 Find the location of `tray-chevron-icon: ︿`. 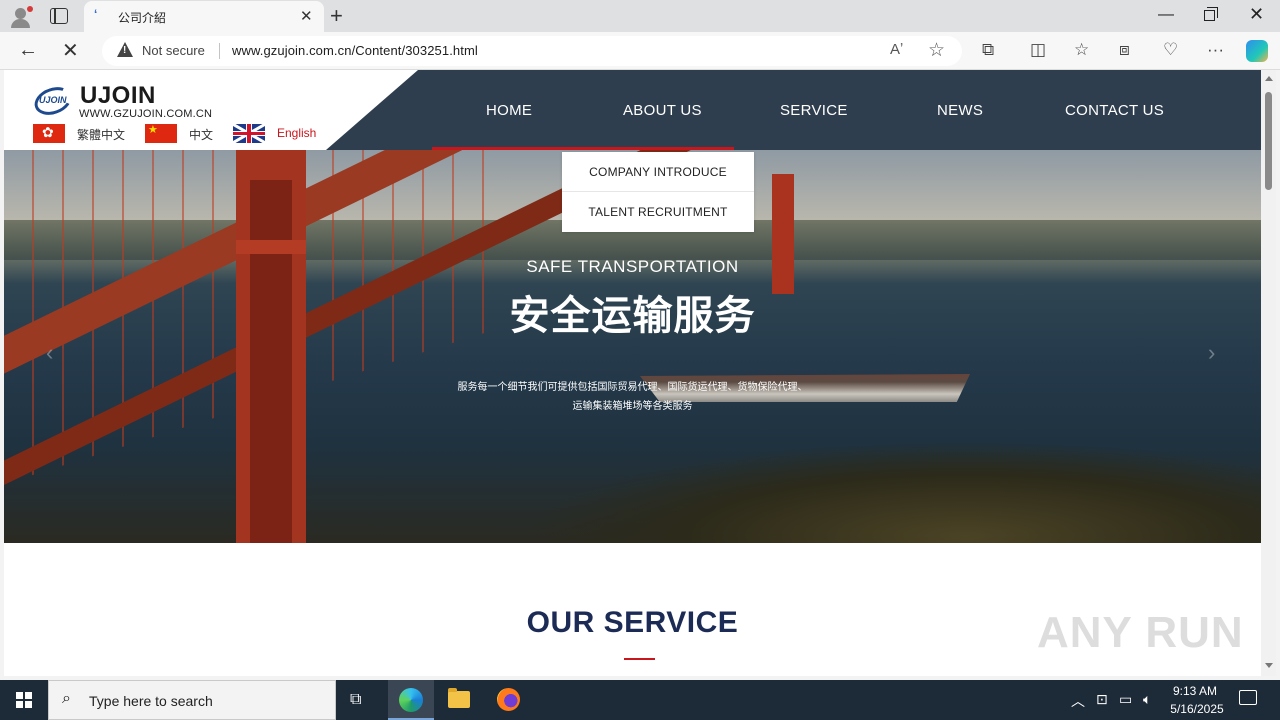

tray-chevron-icon: ︿ is located at coordinates (1078, 701).